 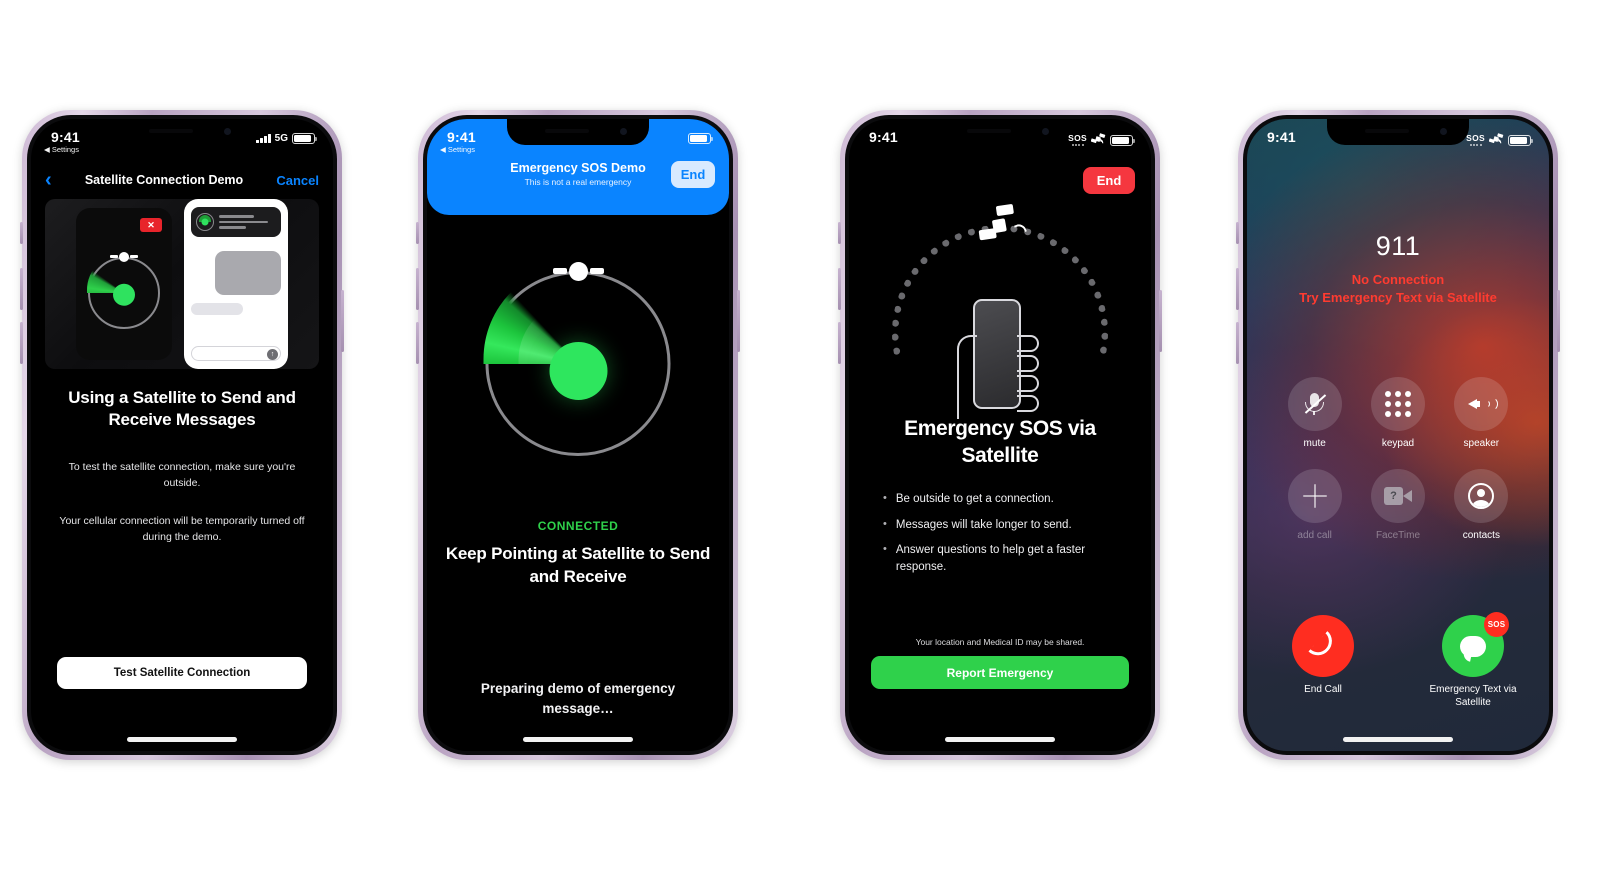 I want to click on page-title: Satellite Connection Demo, so click(x=164, y=180).